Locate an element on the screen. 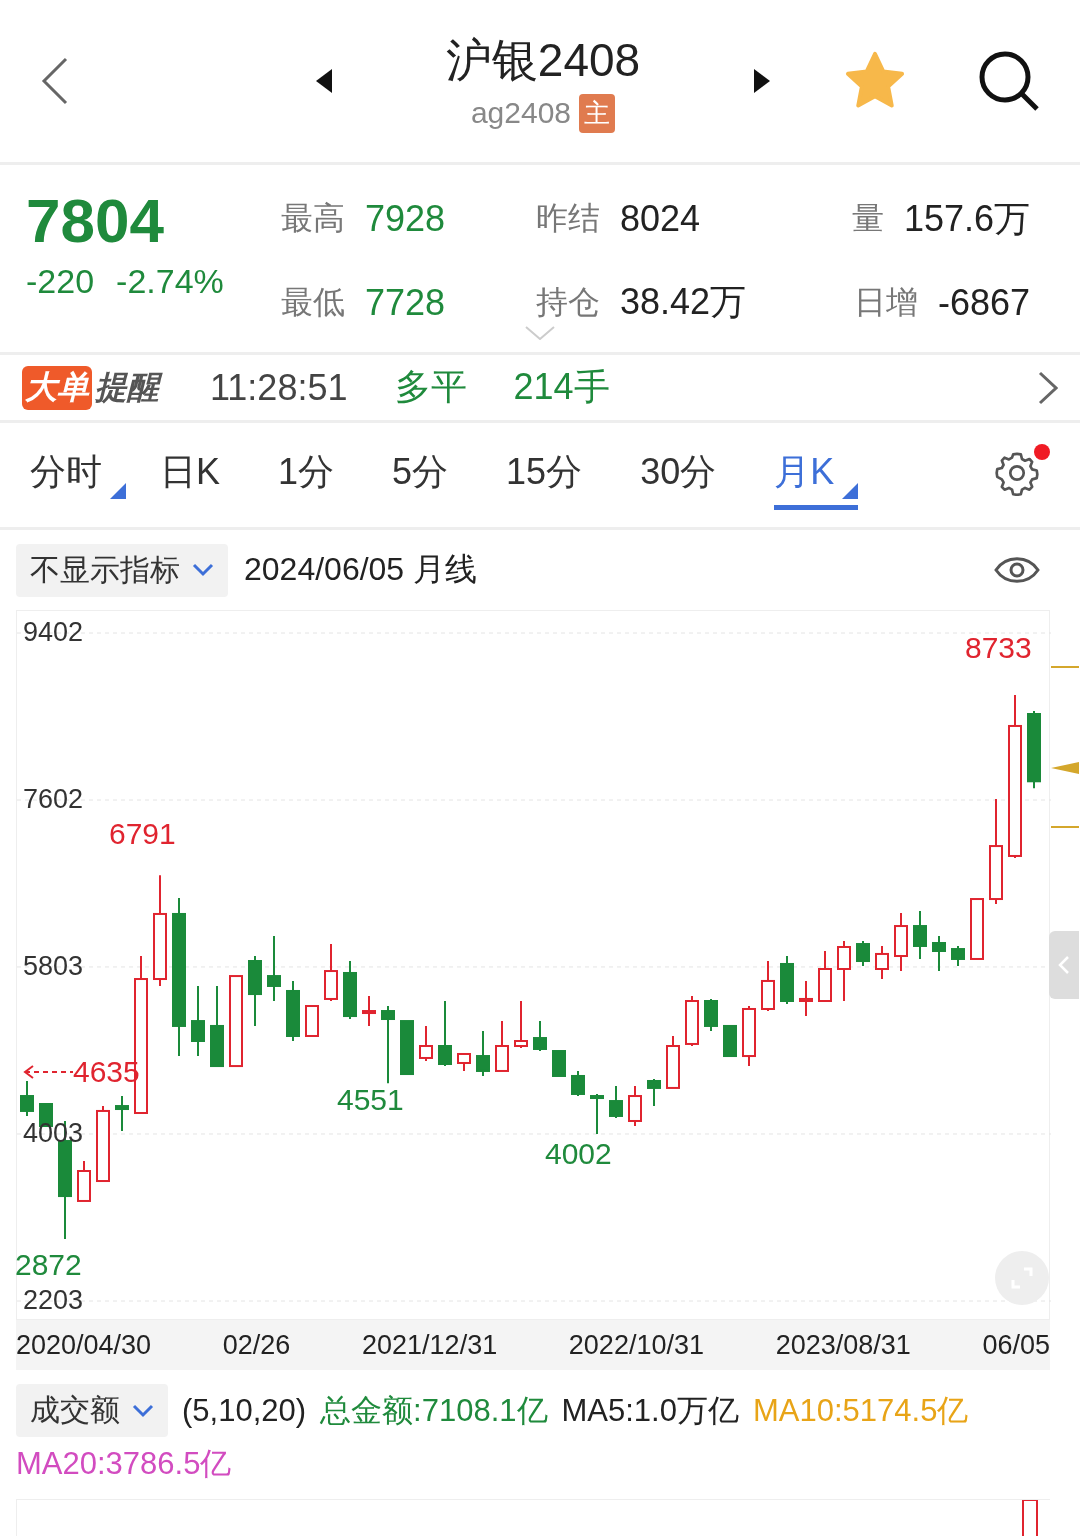  period-tab: 月K is located at coordinates (816, 475).